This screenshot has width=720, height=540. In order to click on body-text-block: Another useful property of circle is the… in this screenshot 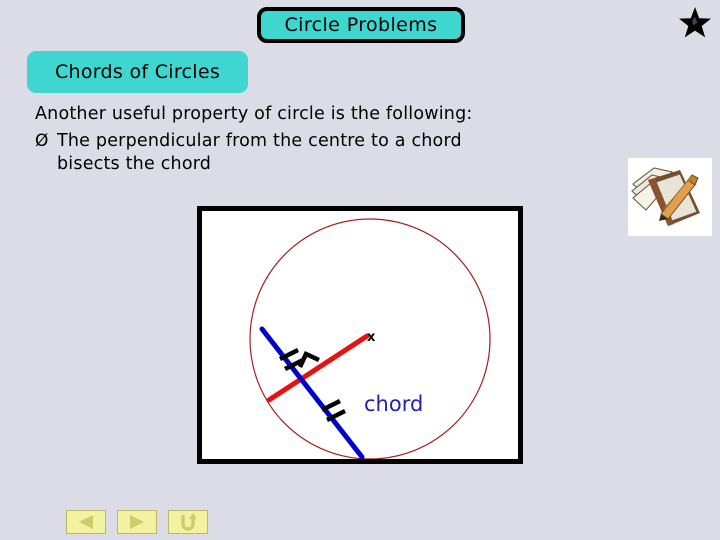, I will do `click(355, 139)`.